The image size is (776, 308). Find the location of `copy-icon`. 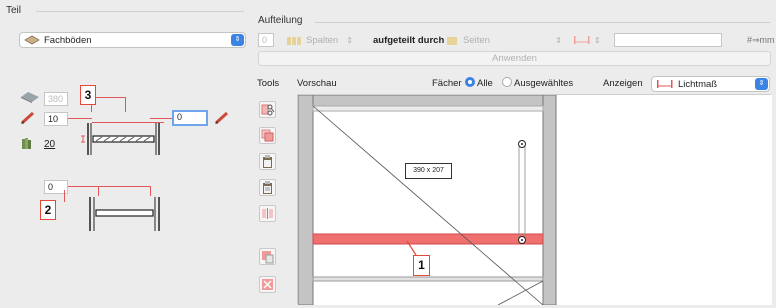

copy-icon is located at coordinates (267, 135).